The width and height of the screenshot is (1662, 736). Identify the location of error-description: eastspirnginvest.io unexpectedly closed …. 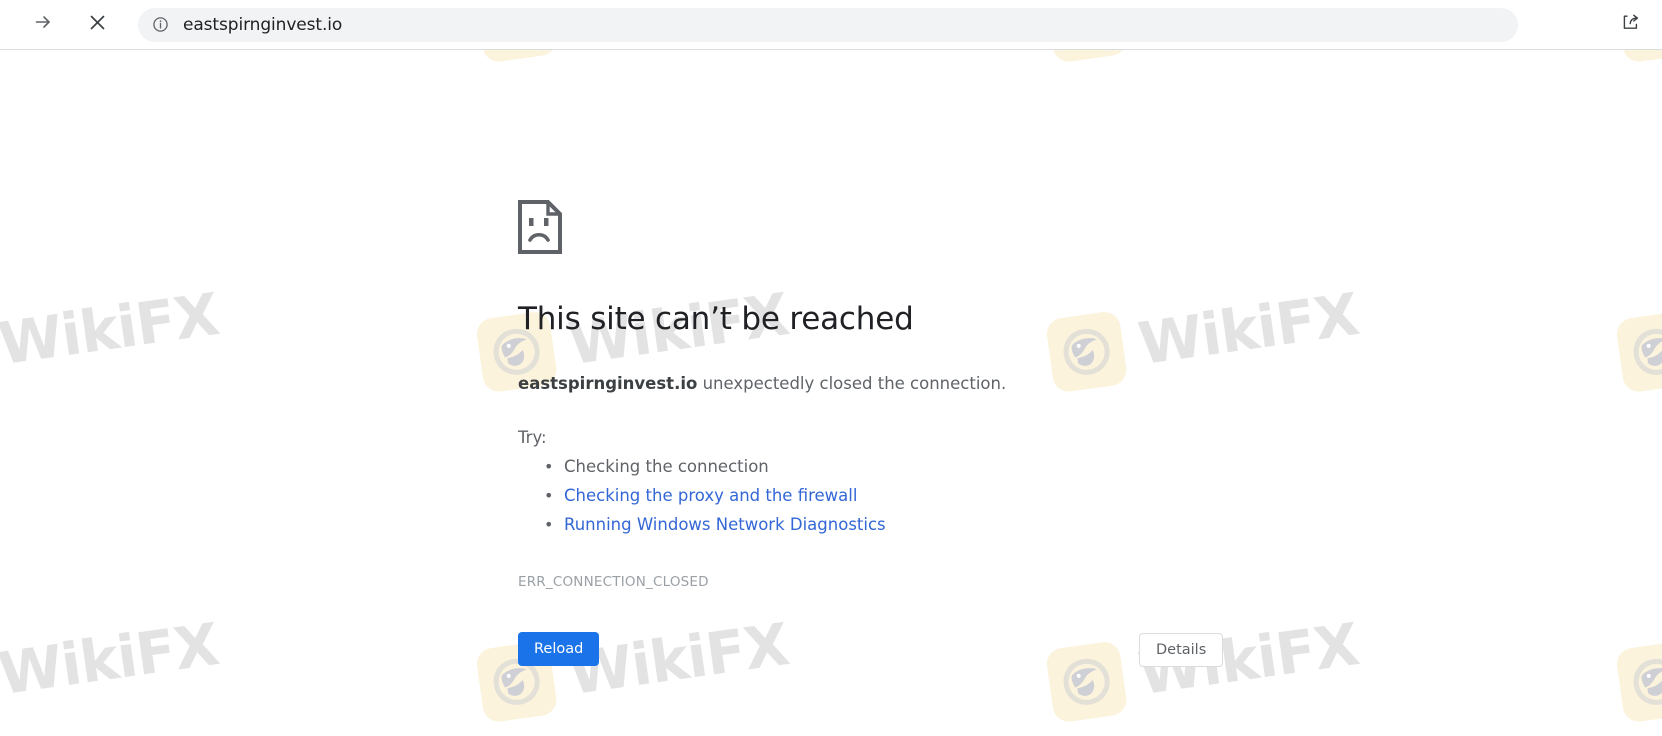
(868, 384).